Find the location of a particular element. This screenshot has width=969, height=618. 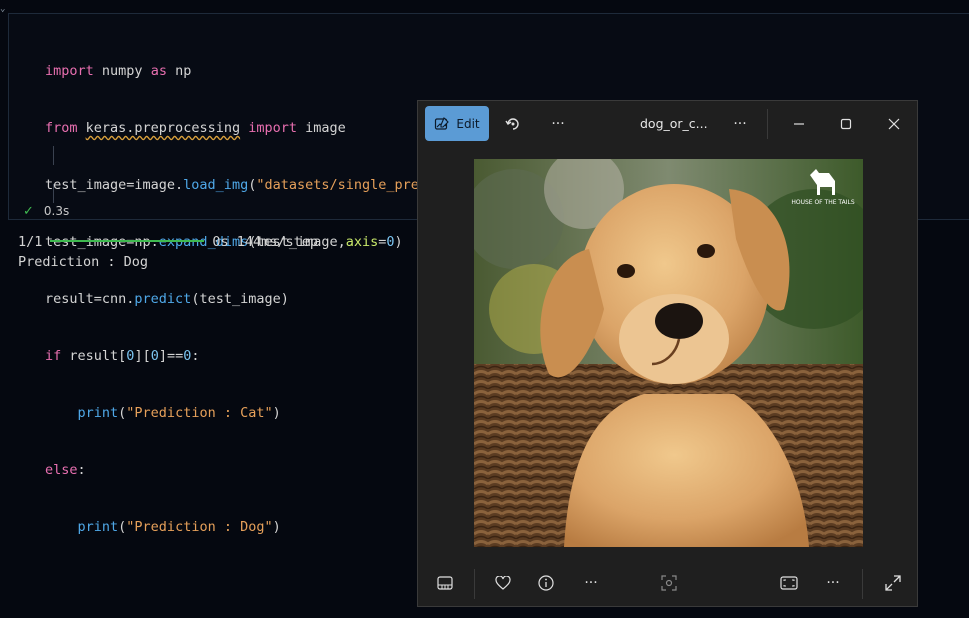

photos-titlebar: Edit ··· dog_or_c... ··· is located at coordinates (667, 124).